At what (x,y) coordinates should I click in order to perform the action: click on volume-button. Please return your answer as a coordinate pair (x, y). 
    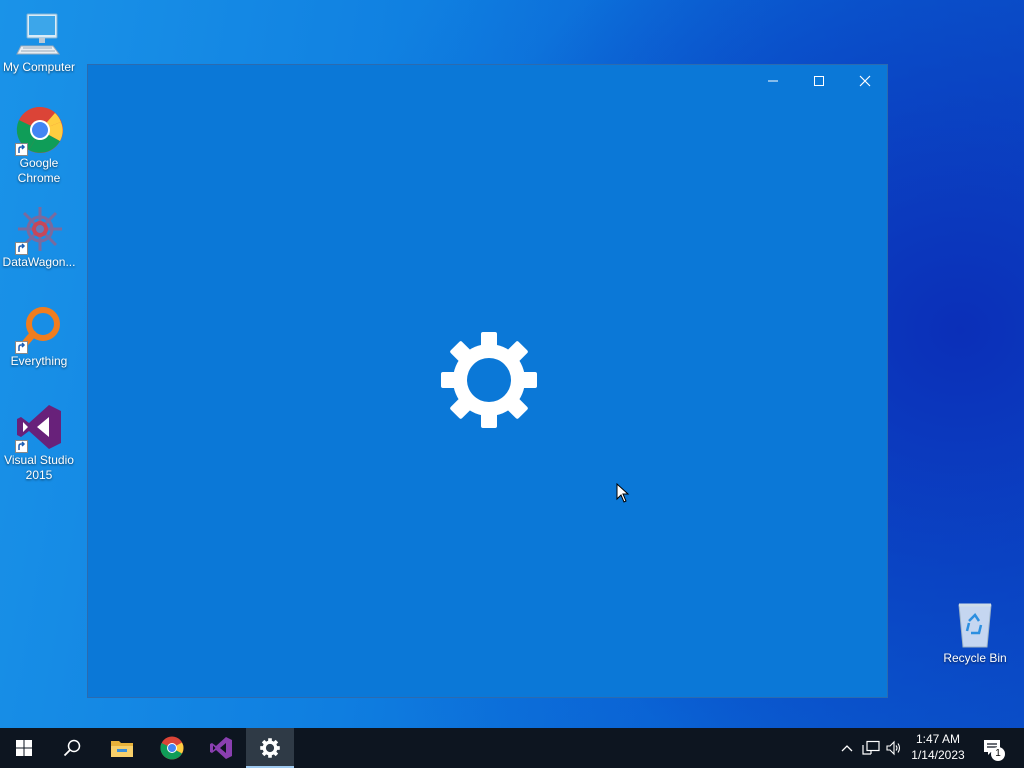
    Looking at the image, I should click on (894, 748).